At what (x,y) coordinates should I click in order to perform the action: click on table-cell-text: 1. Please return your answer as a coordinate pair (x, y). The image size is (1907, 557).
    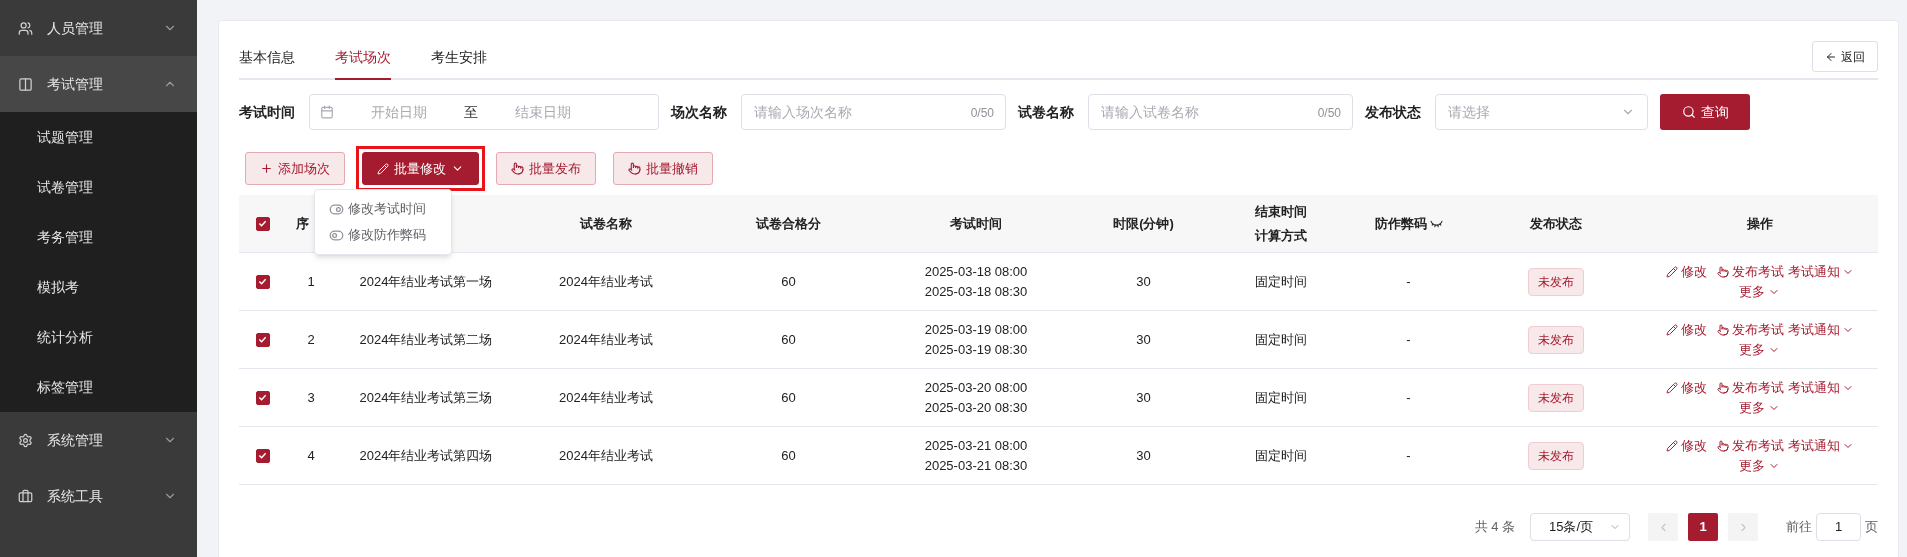
    Looking at the image, I should click on (311, 281).